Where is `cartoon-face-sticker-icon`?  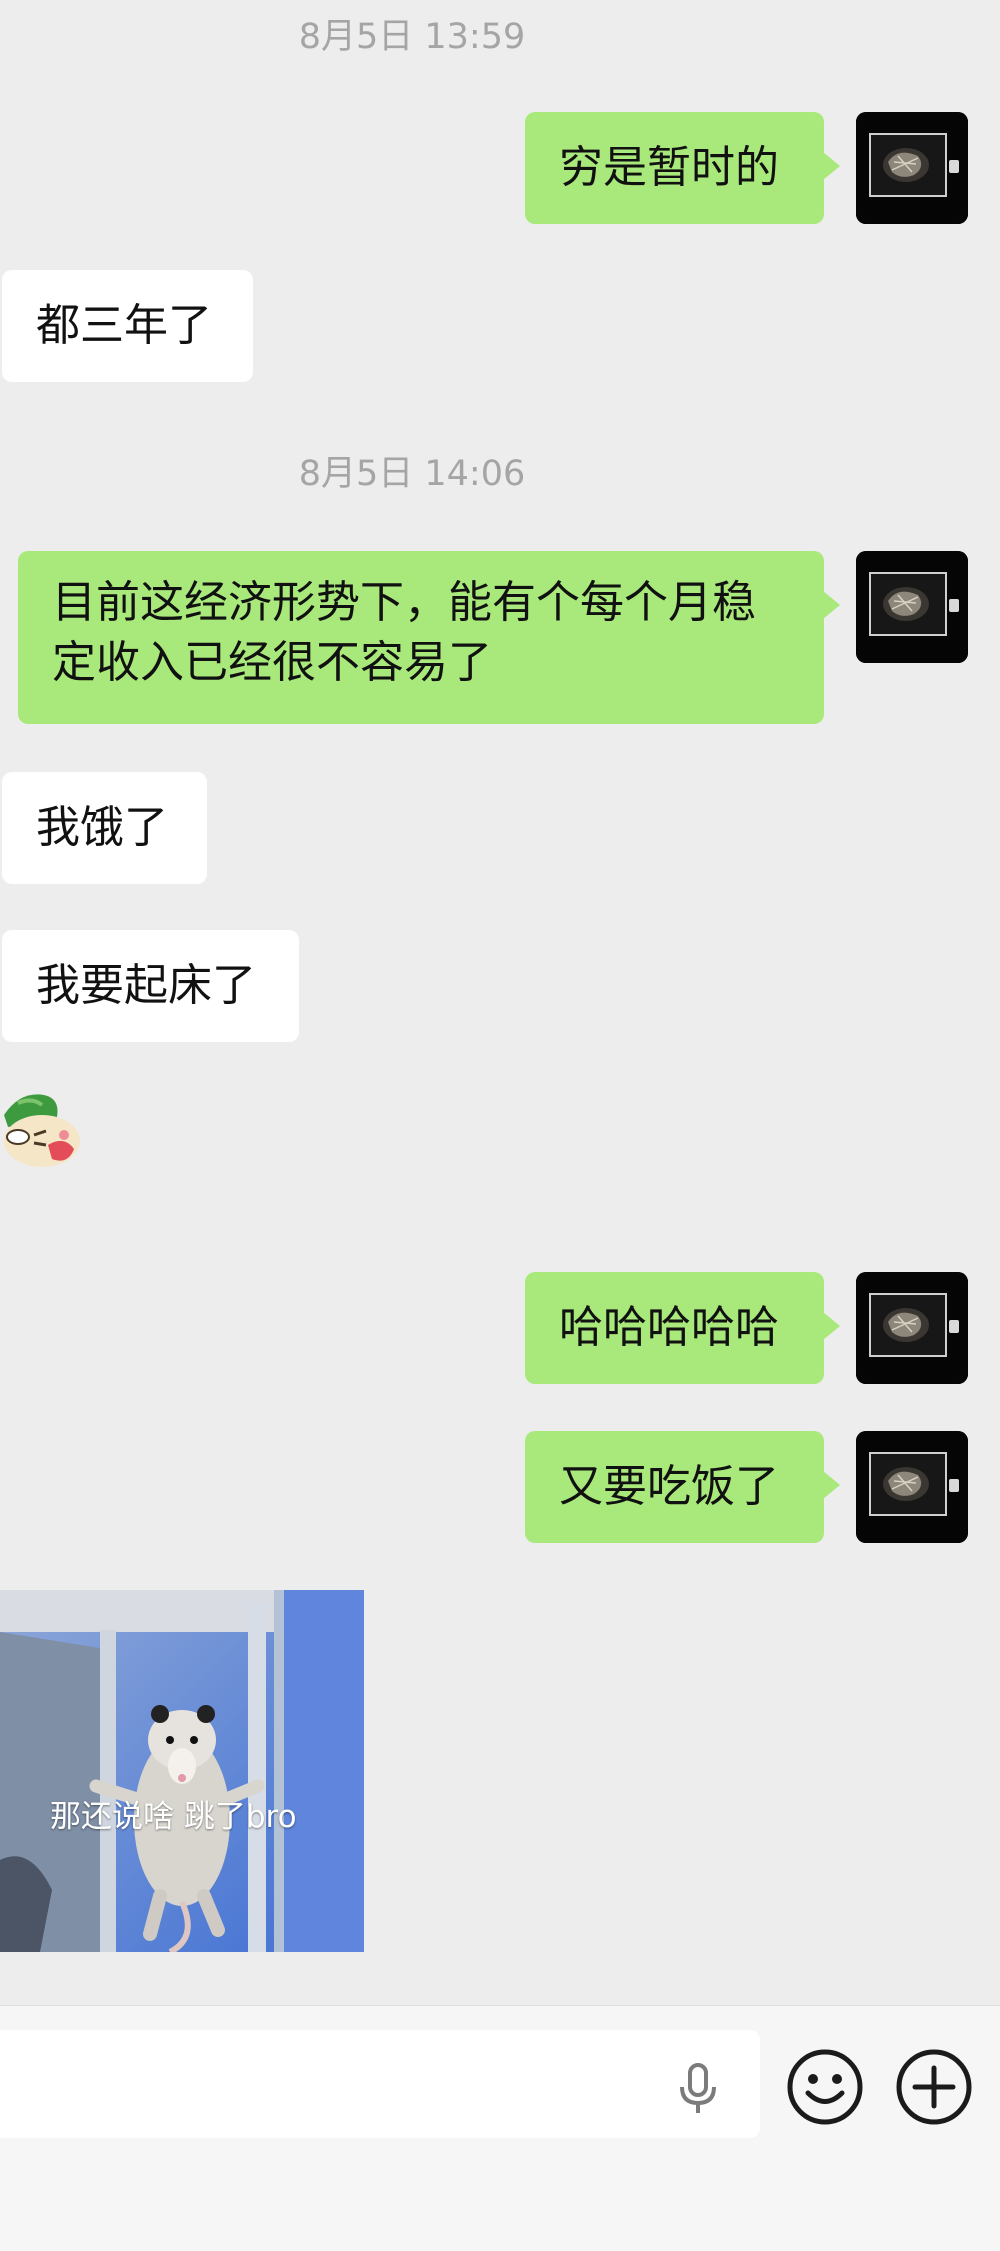 cartoon-face-sticker-icon is located at coordinates (42, 1129).